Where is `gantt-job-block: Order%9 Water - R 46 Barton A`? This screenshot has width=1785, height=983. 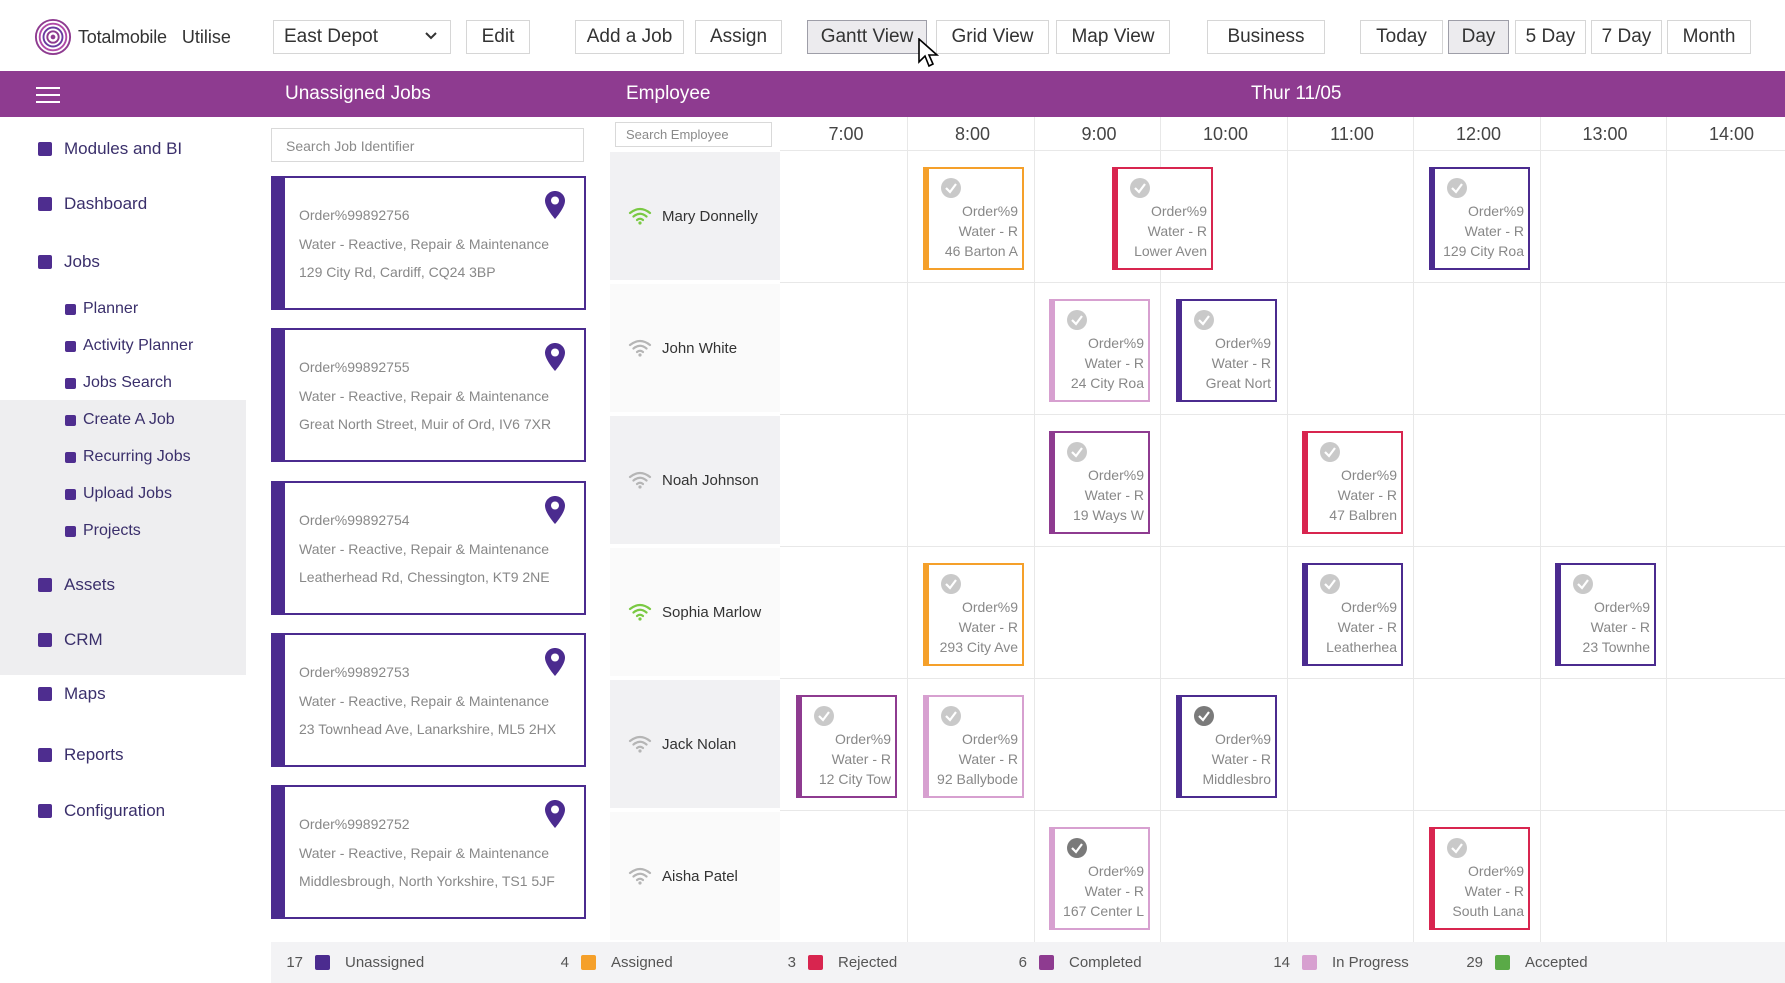 gantt-job-block: Order%9 Water - R 46 Barton A is located at coordinates (973, 218).